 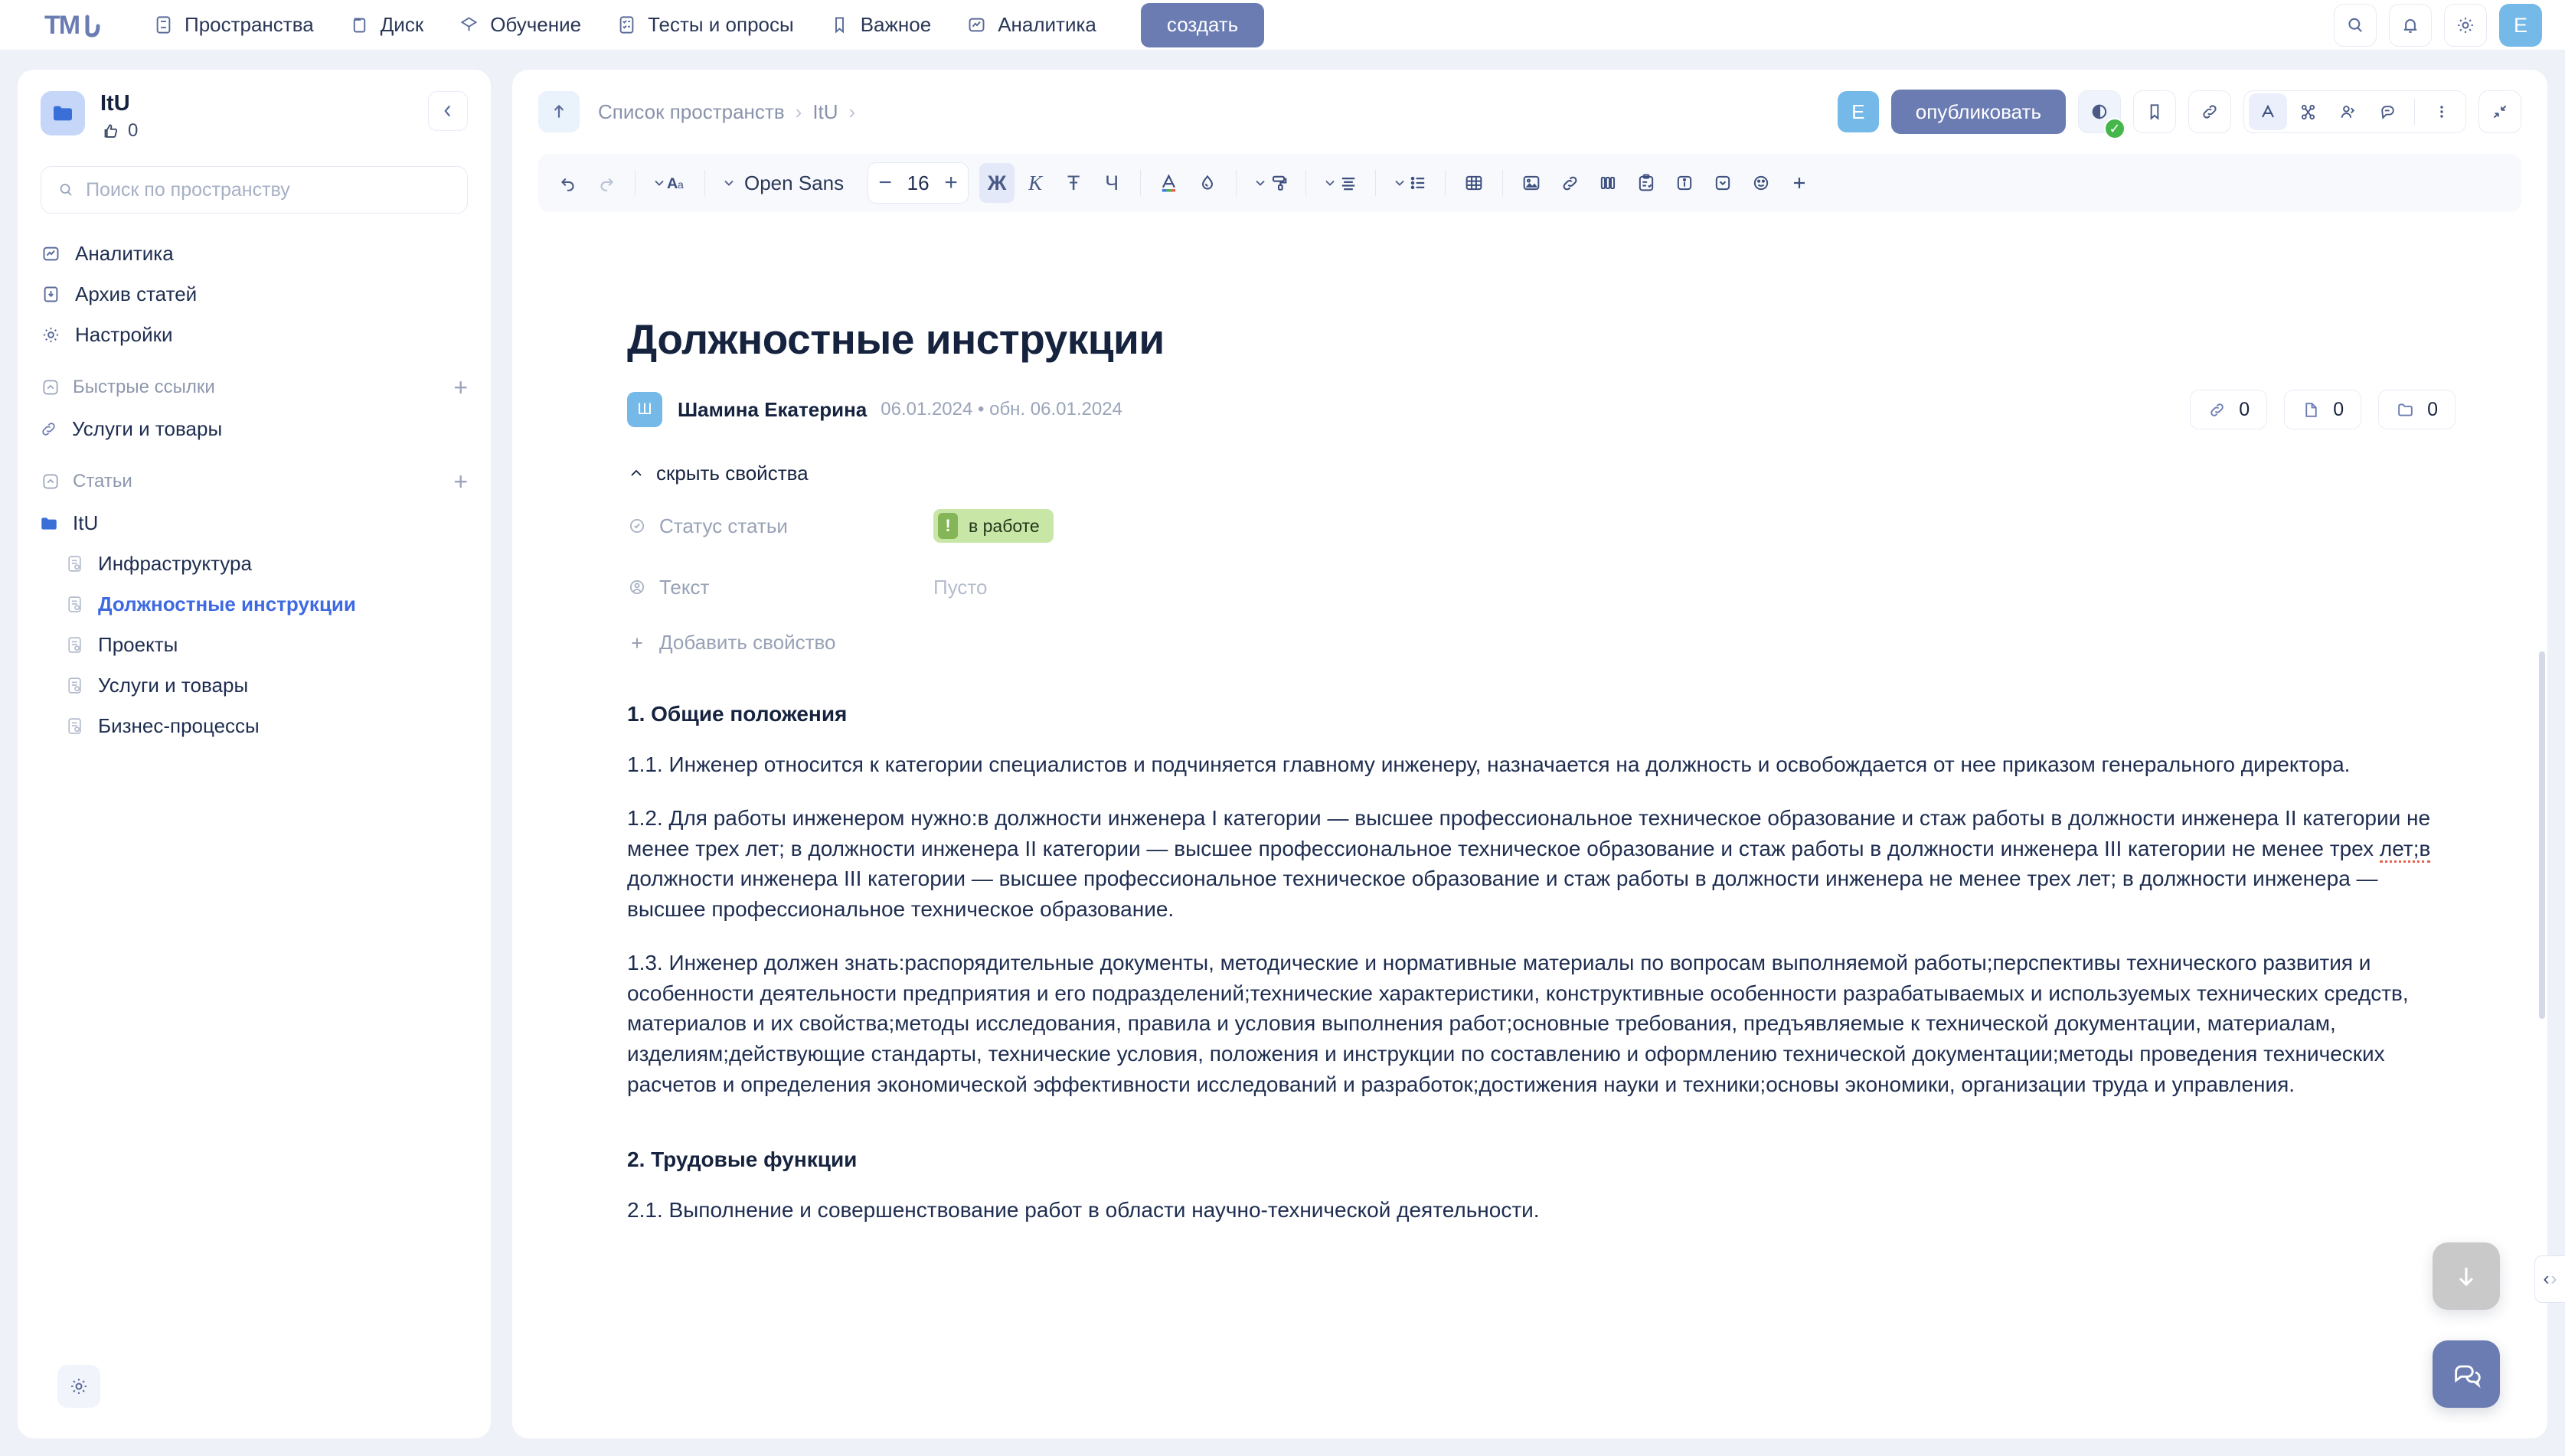 What do you see at coordinates (1858, 111) in the screenshot?
I see `document-collaborator-avatar: E` at bounding box center [1858, 111].